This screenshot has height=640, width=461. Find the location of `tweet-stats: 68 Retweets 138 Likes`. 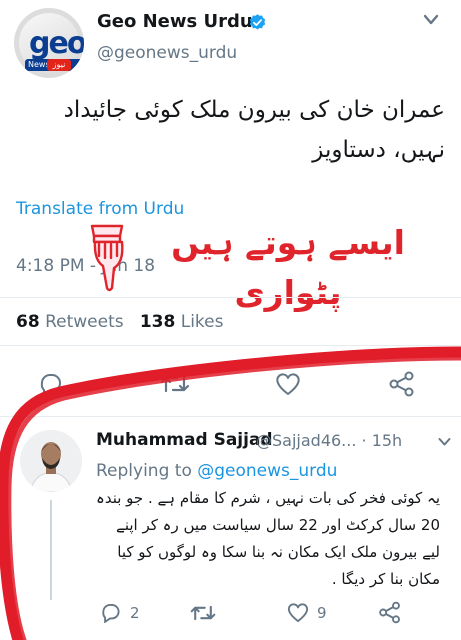

tweet-stats: 68 Retweets 138 Likes is located at coordinates (119, 322).